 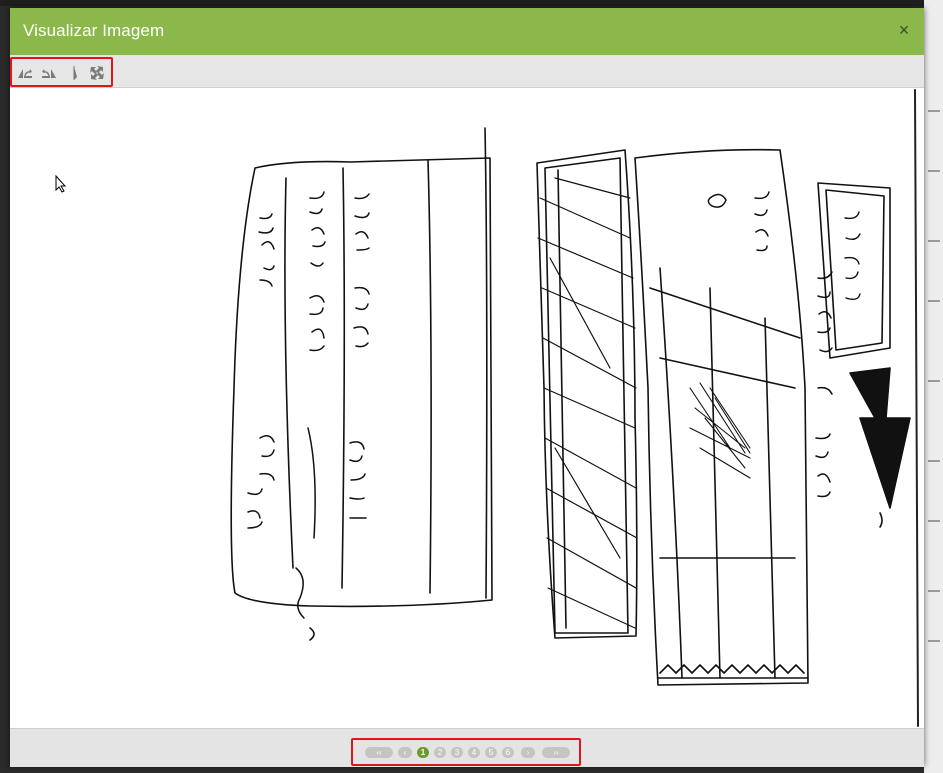 I want to click on pagination: ‹‹ ‹ 1 2 3 4 5 6 › ››, so click(x=466, y=752).